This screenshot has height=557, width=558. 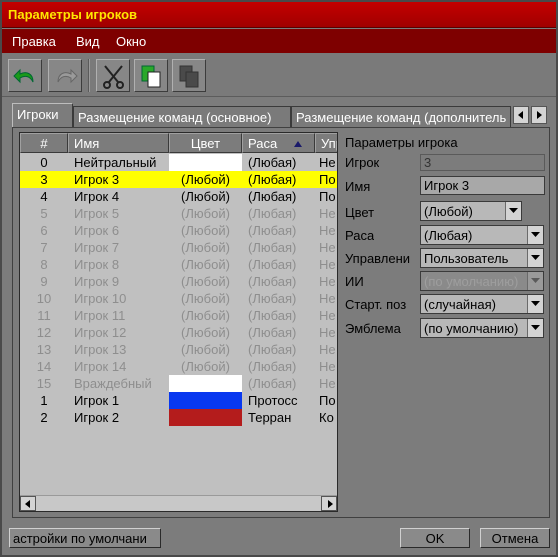 What do you see at coordinates (515, 538) in the screenshot?
I see `cancel-button: Отмена` at bounding box center [515, 538].